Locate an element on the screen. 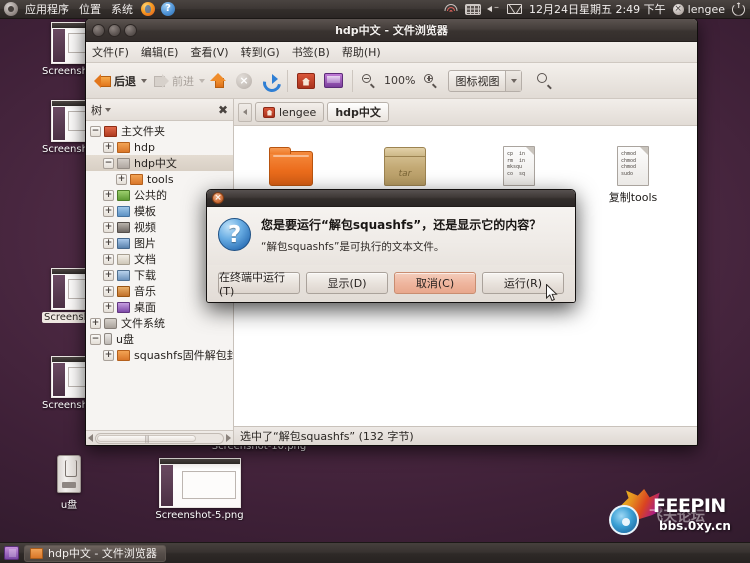  scrollbar-track is located at coordinates (159, 438).